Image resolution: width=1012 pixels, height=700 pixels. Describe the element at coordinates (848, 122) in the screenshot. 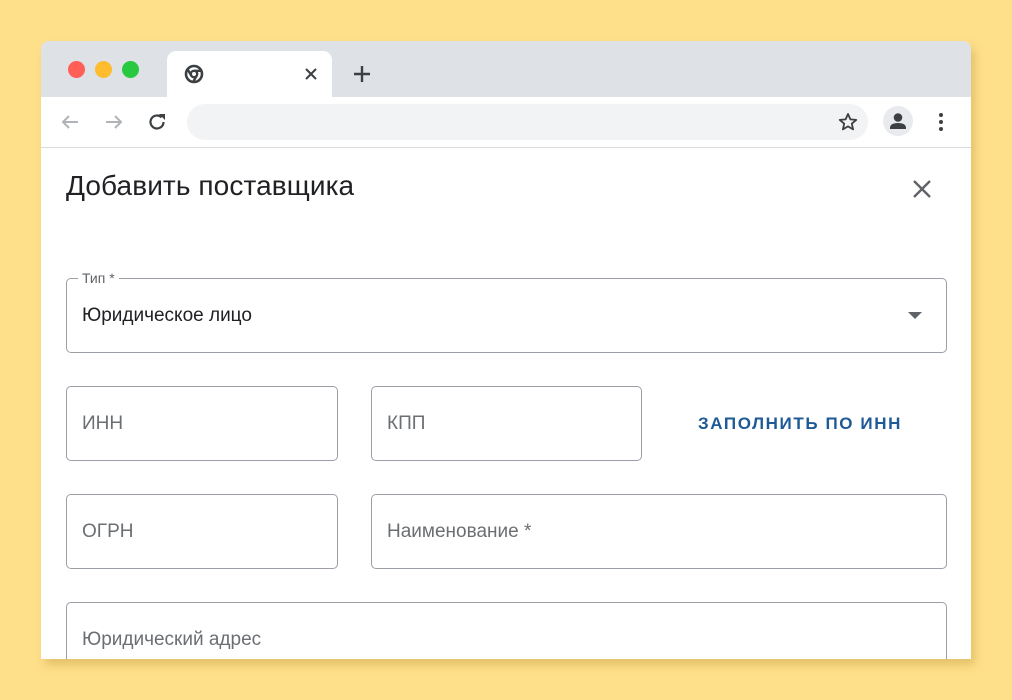

I see `star-icon` at that location.